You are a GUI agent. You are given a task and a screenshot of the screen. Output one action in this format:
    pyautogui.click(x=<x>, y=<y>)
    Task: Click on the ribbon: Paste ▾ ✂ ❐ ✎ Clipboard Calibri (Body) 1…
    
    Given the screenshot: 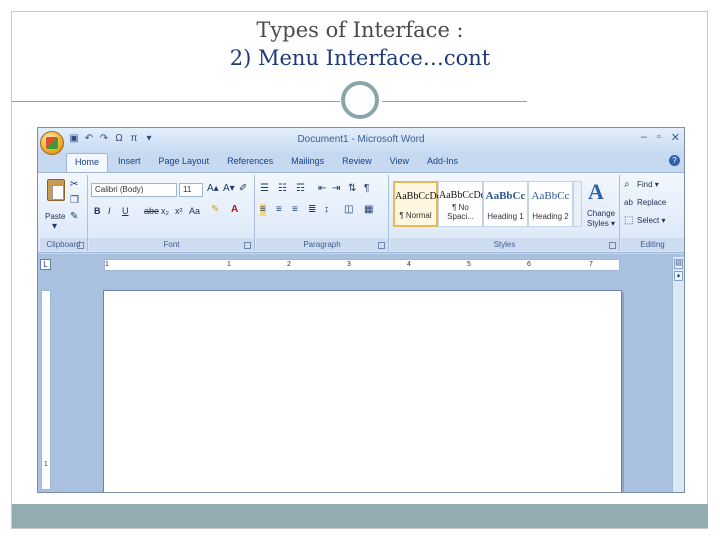 What is the action you would take?
    pyautogui.click(x=361, y=212)
    